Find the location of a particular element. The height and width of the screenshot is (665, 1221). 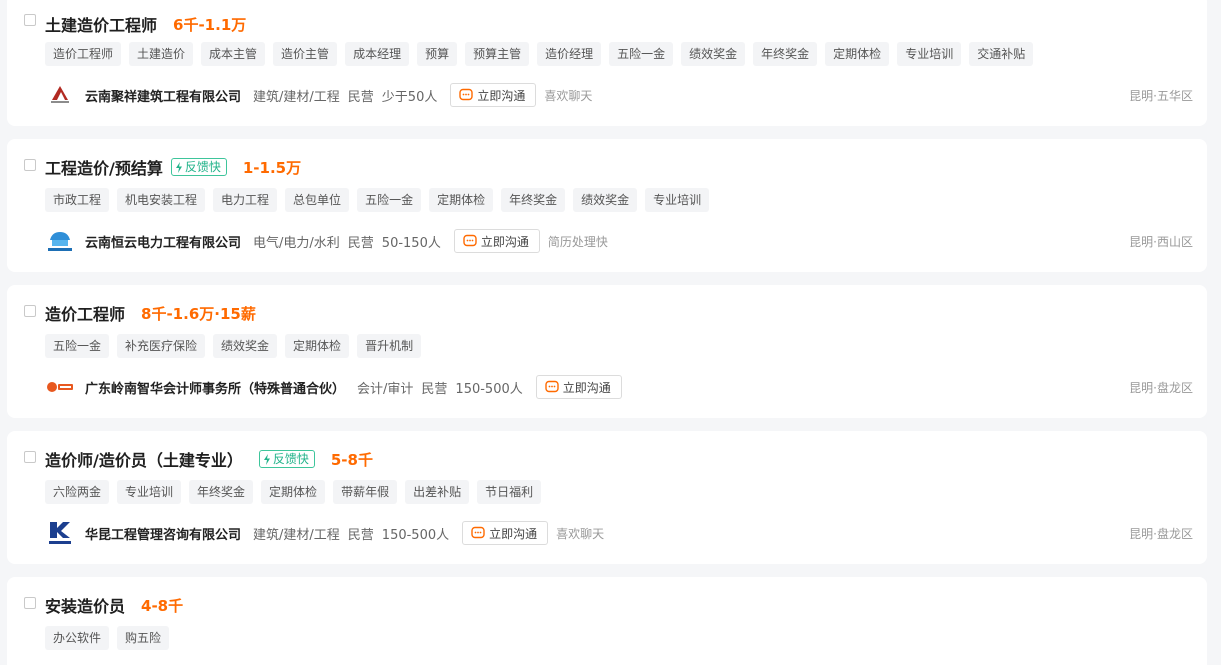

juxiang-logo is located at coordinates (60, 95).